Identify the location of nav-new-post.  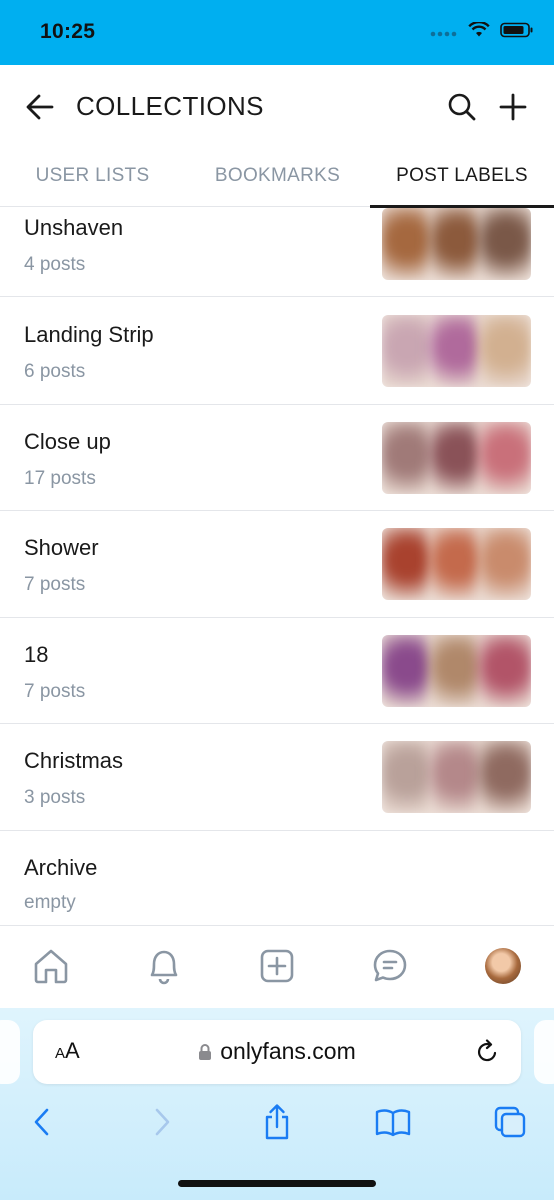
(277, 966).